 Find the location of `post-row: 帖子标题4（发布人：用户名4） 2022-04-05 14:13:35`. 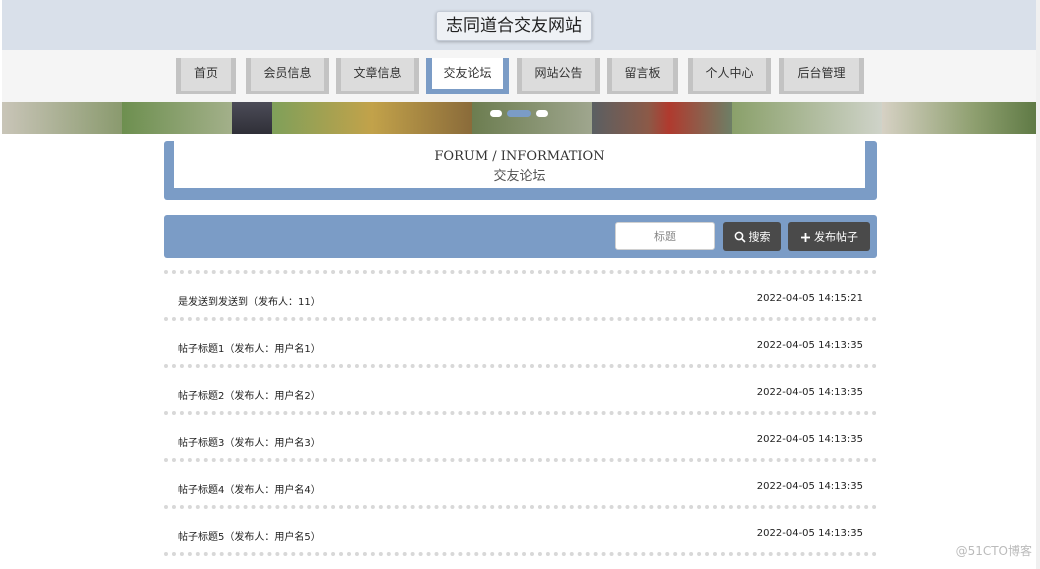

post-row: 帖子标题4（发布人：用户名4） 2022-04-05 14:13:35 is located at coordinates (520, 481).